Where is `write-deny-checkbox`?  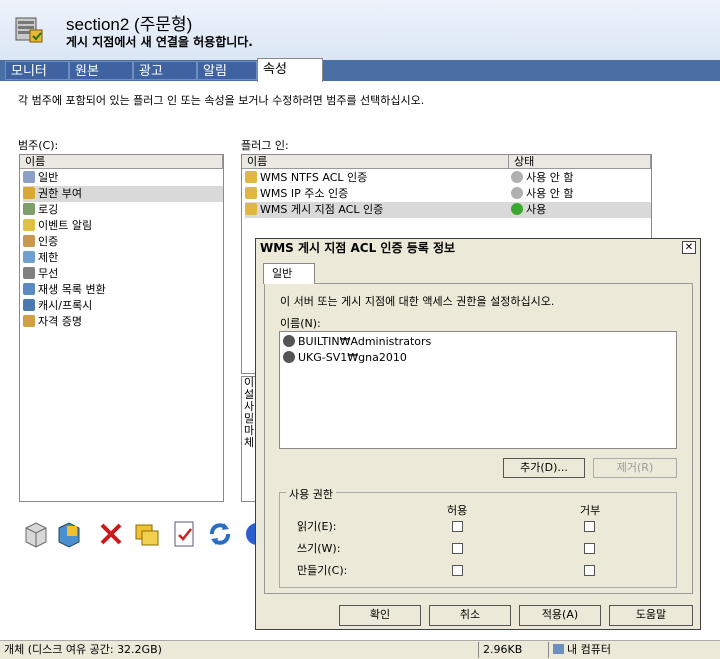
write-deny-checkbox is located at coordinates (589, 548).